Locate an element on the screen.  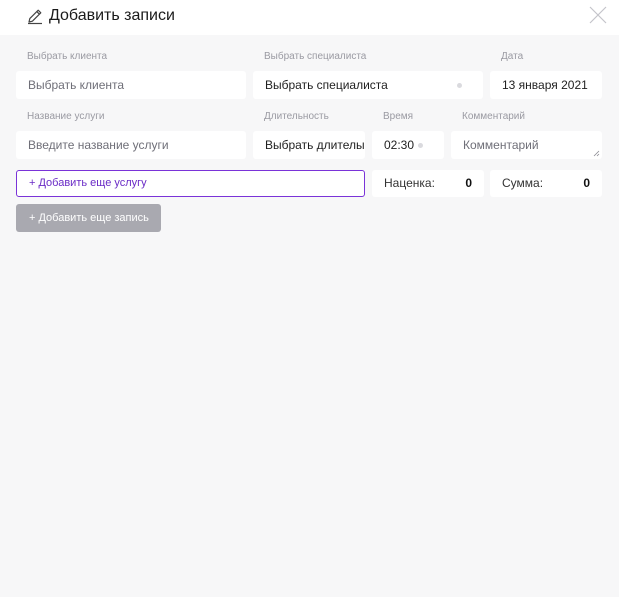
add-record-button: + Добавить еще запись is located at coordinates (88, 218).